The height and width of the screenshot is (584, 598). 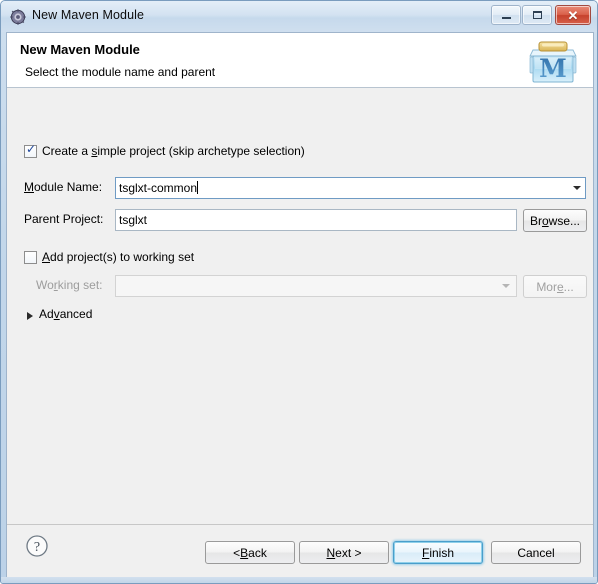 I want to click on working-set-checkbox, so click(x=30, y=257).